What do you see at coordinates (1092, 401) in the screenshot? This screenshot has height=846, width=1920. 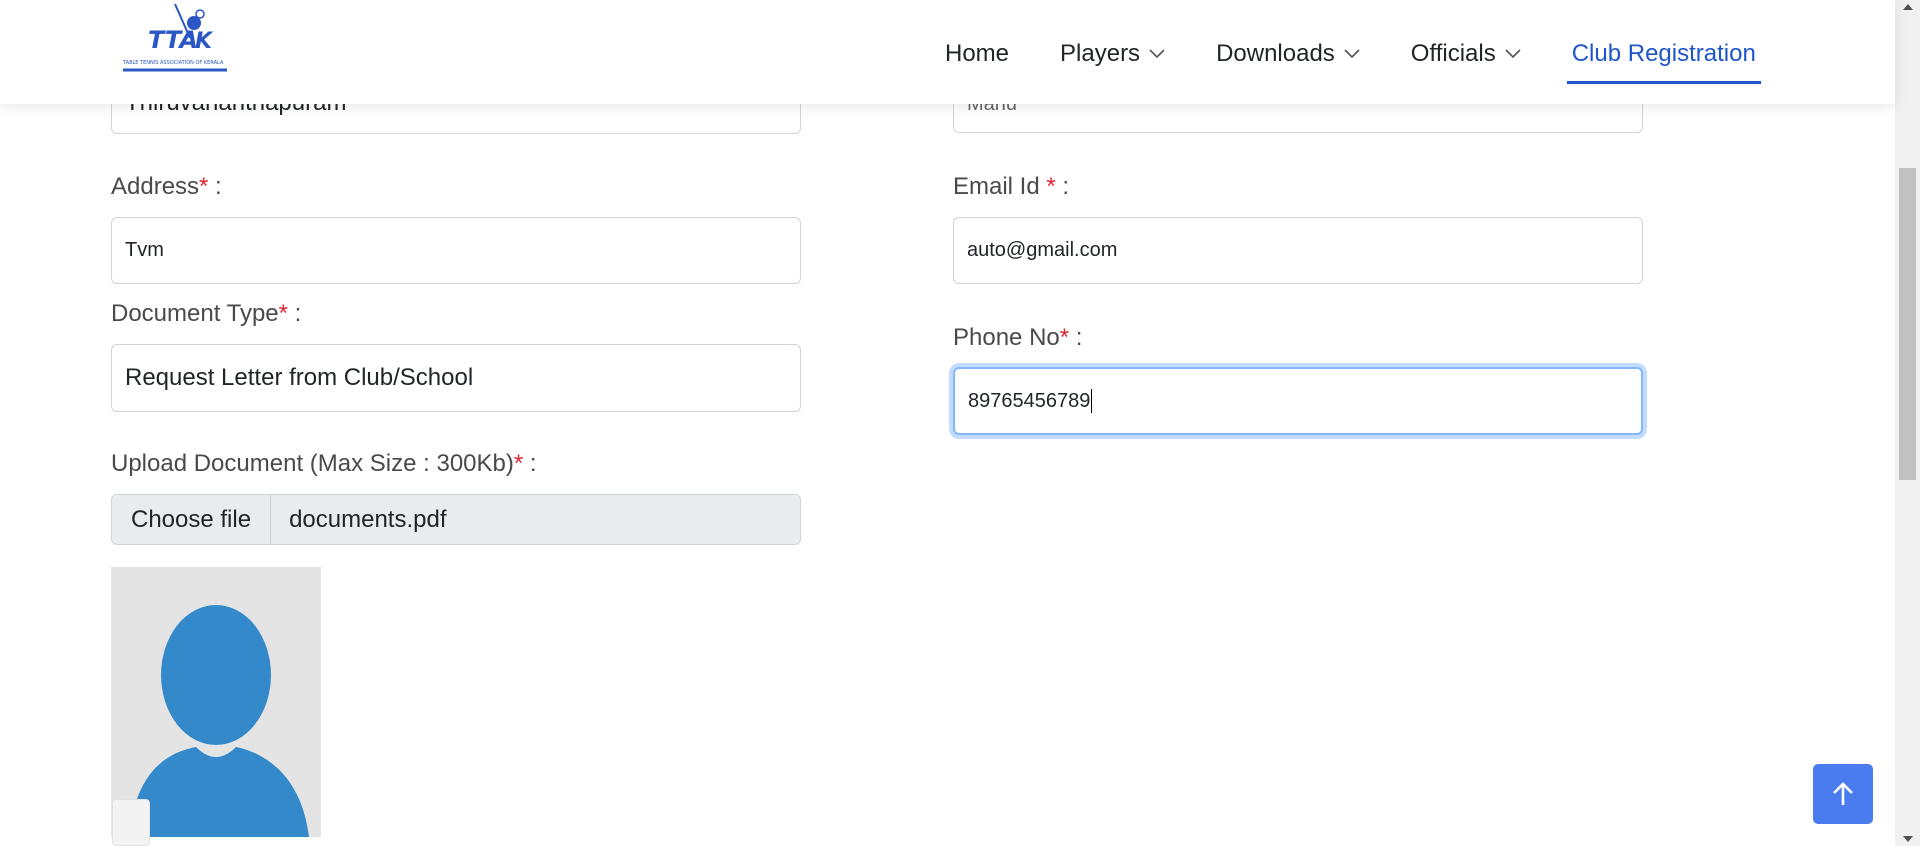 I see `text-cursor` at bounding box center [1092, 401].